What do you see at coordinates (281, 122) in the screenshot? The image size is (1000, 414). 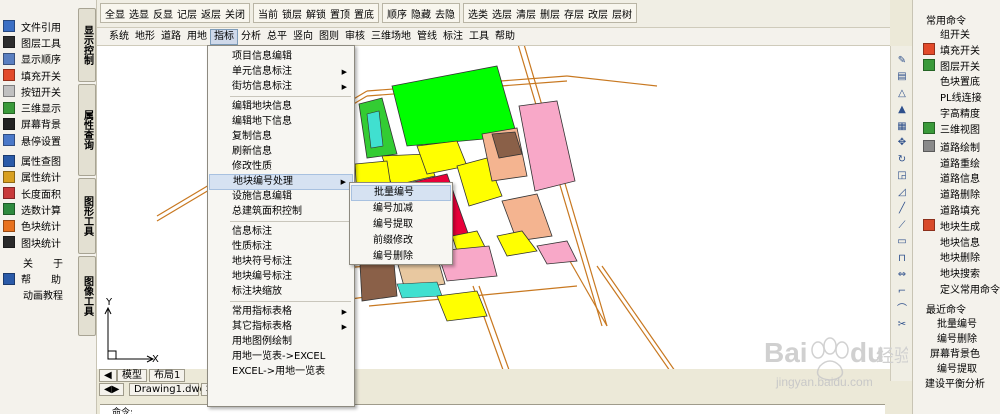 I see `context-menu-item: 编辑地下信息` at bounding box center [281, 122].